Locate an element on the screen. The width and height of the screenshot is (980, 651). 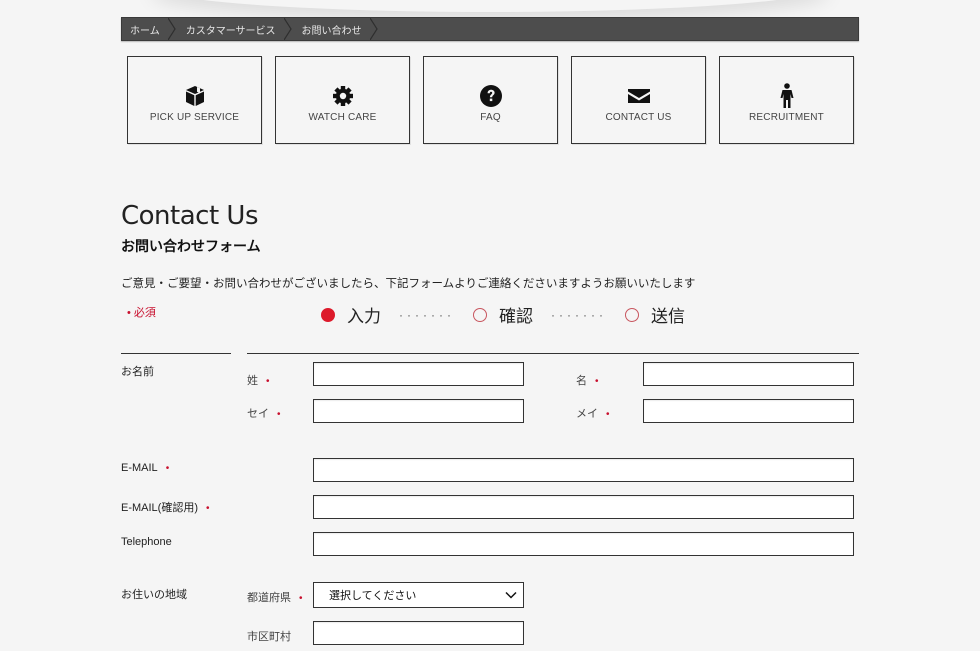
step-confirm: 確認 is located at coordinates (502, 314).